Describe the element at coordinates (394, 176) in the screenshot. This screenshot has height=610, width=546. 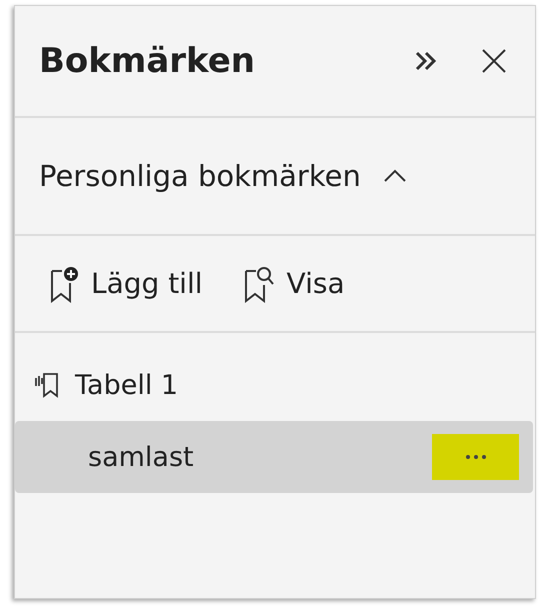
I see `chevron-icon` at that location.